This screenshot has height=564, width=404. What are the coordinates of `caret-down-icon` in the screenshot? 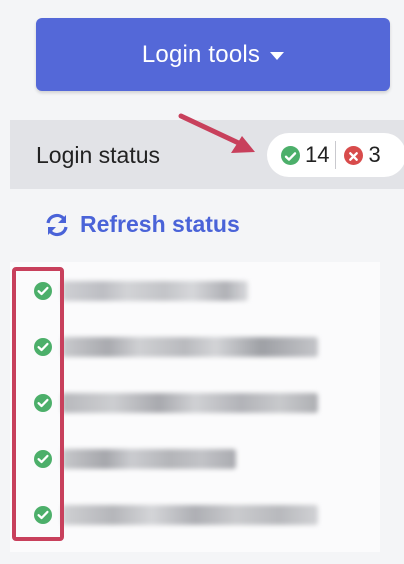 It's located at (277, 56).